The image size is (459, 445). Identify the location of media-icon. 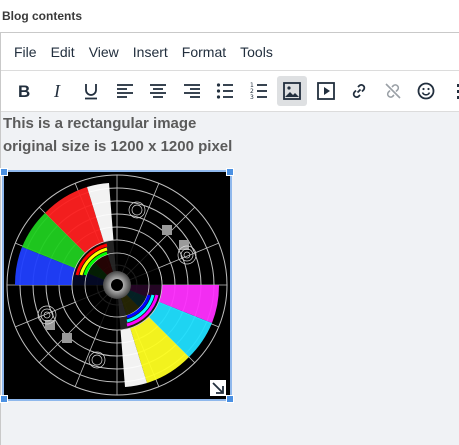
(325, 91).